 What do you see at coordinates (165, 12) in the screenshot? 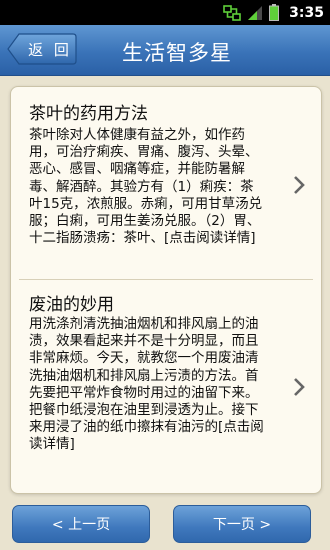
I see `status-bar: 3:35` at bounding box center [165, 12].